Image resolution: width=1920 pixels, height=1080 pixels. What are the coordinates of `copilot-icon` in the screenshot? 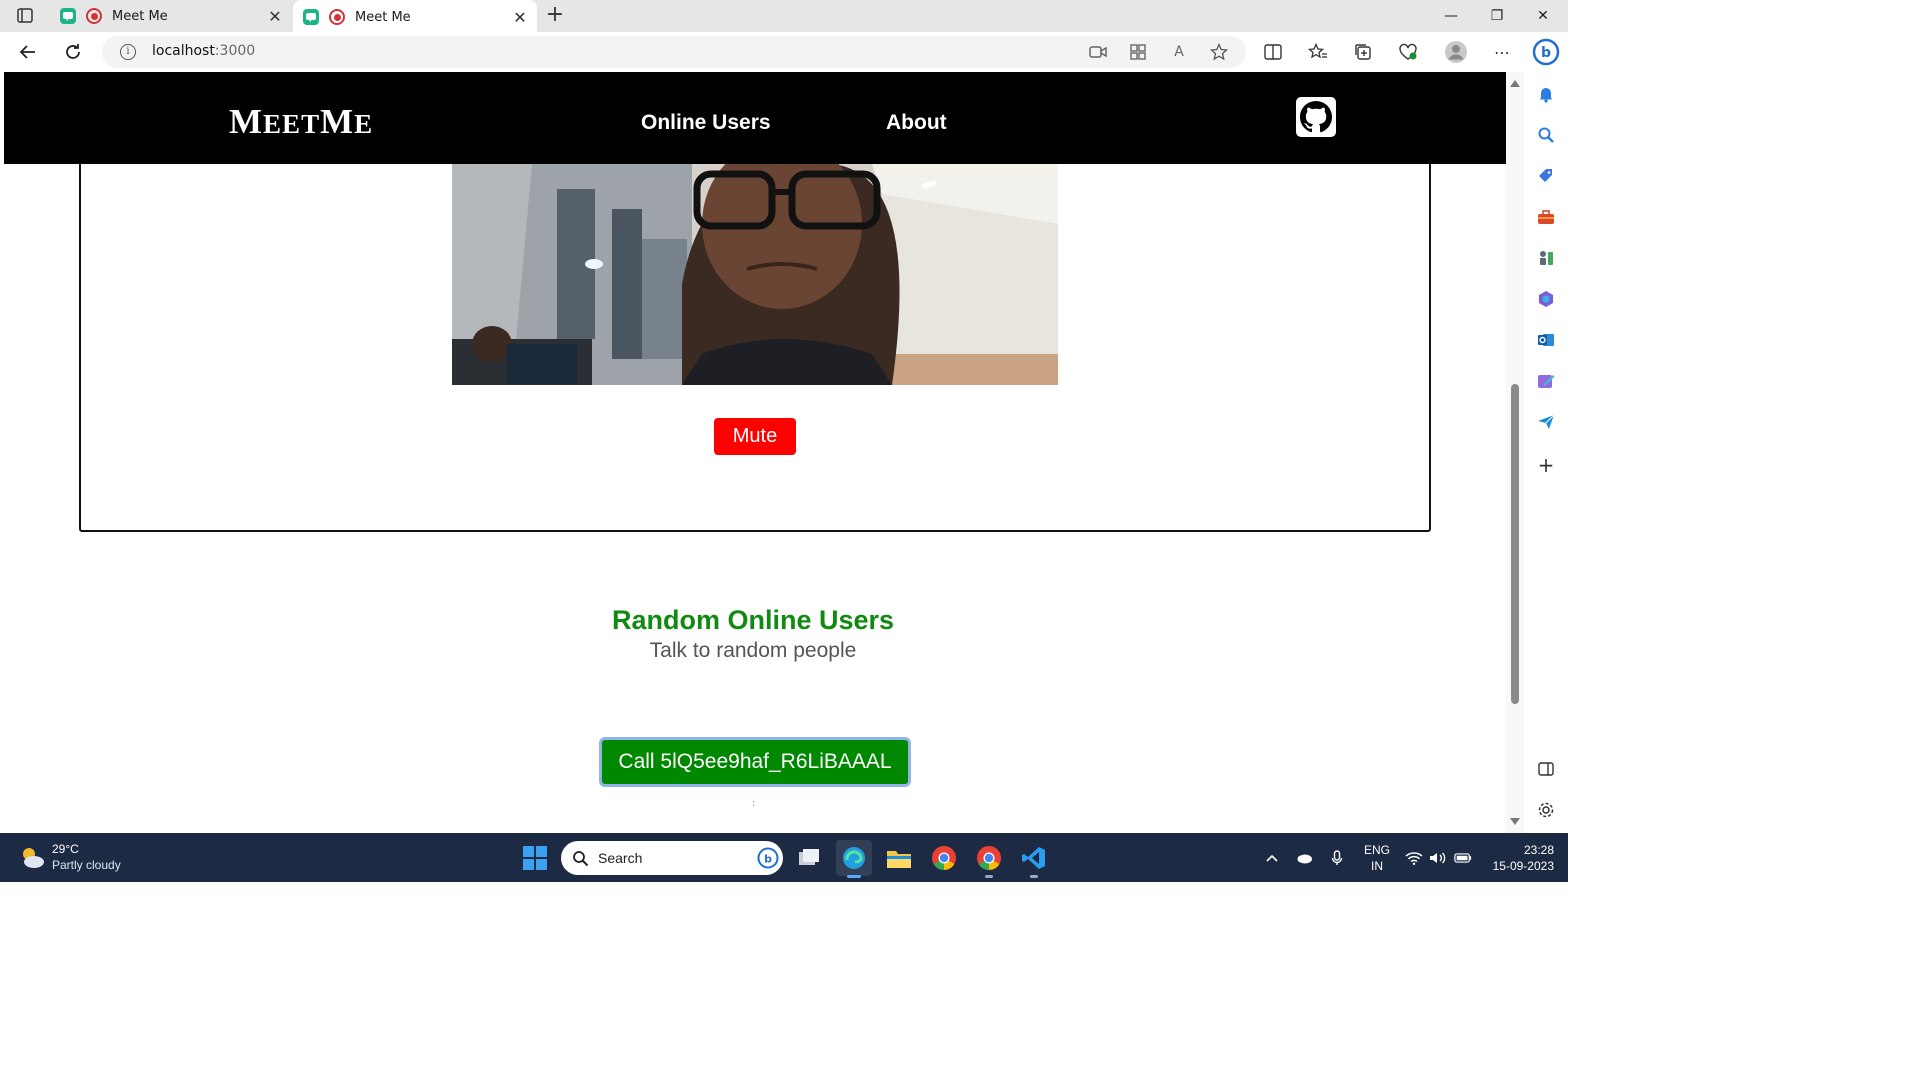 It's located at (1546, 299).